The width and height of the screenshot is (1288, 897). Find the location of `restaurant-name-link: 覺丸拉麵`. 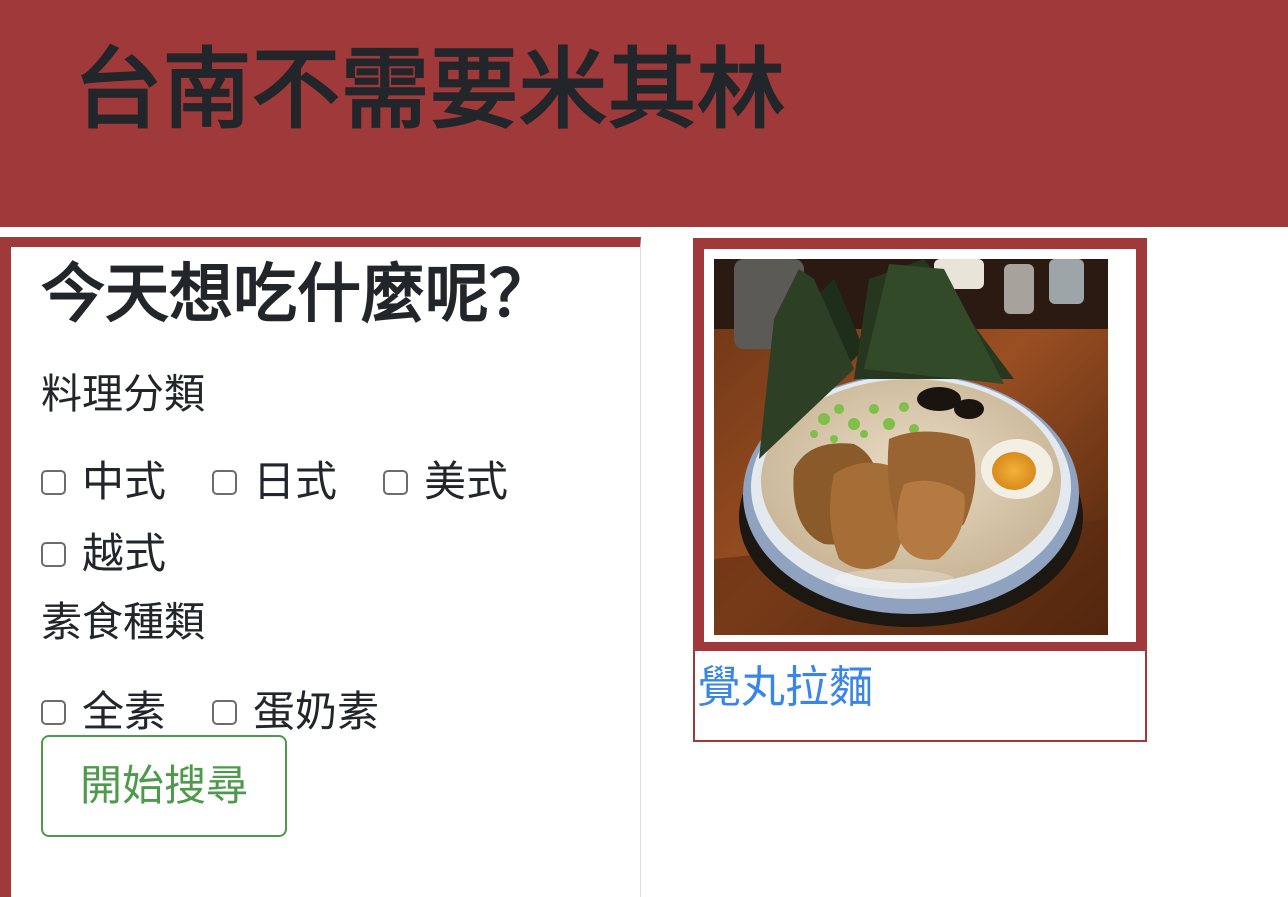

restaurant-name-link: 覺丸拉麵 is located at coordinates (785, 688).